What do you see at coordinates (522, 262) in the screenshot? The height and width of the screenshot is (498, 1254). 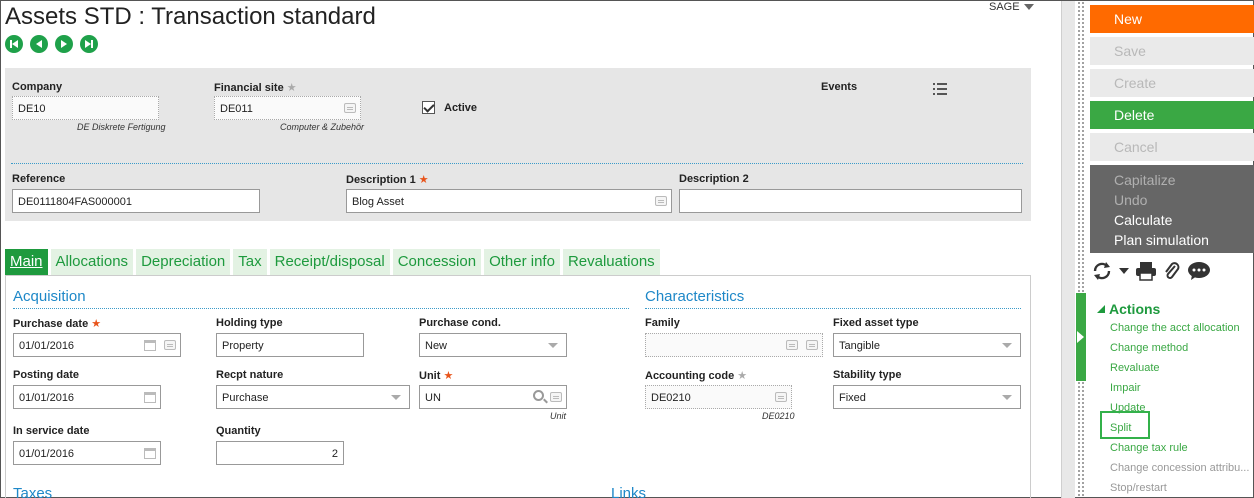 I see `tab-other-info: Other info` at bounding box center [522, 262].